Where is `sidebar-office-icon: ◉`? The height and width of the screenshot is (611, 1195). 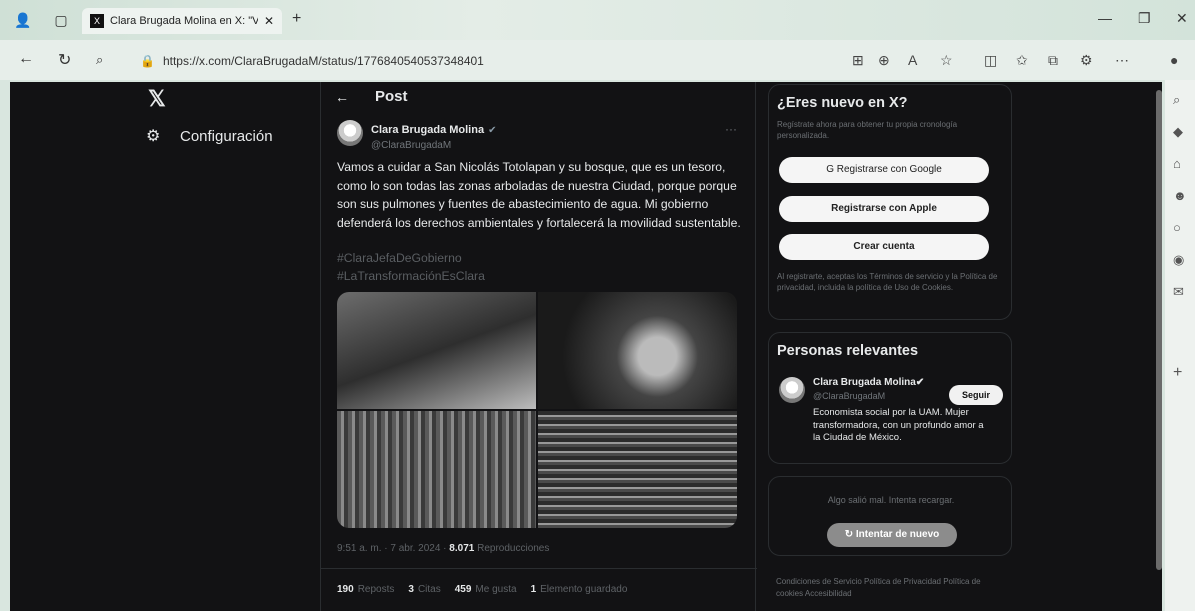 sidebar-office-icon: ◉ is located at coordinates (1178, 260).